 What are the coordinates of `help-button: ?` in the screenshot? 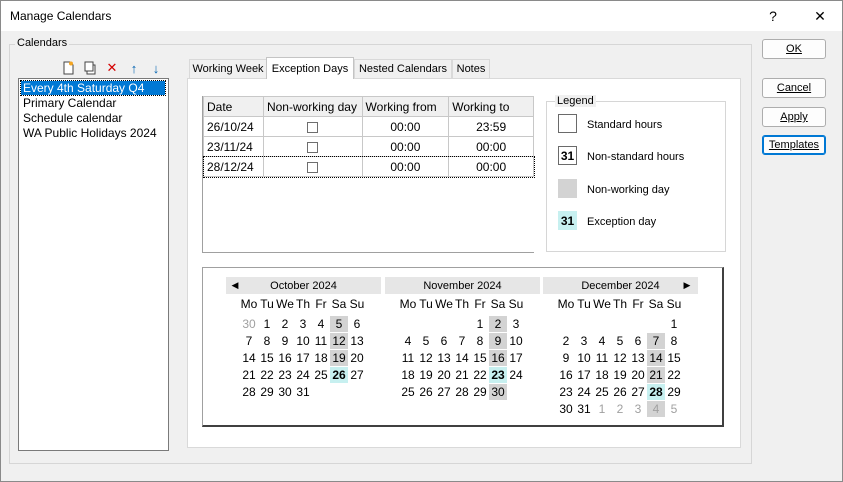 It's located at (773, 16).